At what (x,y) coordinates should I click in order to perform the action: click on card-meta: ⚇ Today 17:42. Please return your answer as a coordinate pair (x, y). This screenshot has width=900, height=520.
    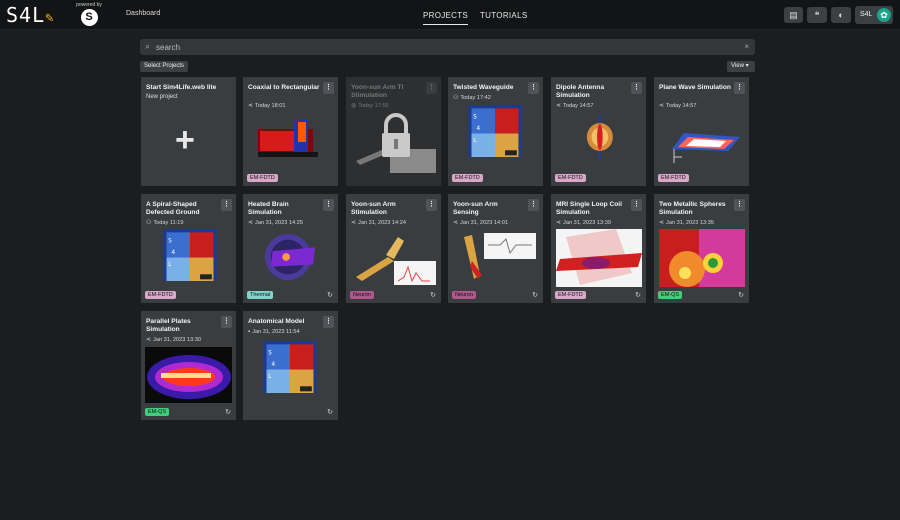
    Looking at the image, I should click on (472, 98).